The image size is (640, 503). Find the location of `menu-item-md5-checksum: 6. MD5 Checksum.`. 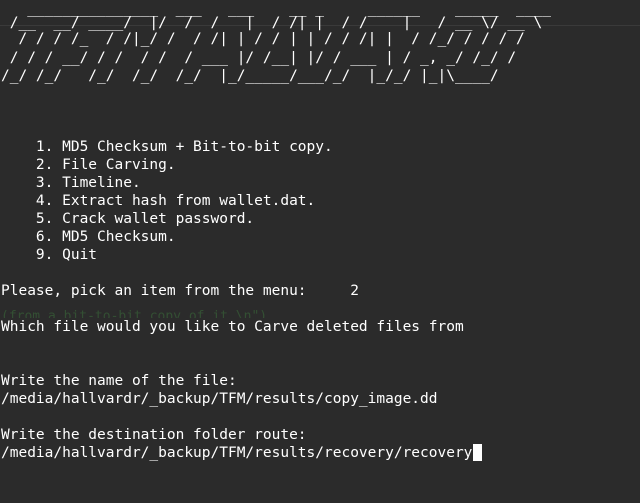

menu-item-md5-checksum: 6. MD5 Checksum. is located at coordinates (88, 237).